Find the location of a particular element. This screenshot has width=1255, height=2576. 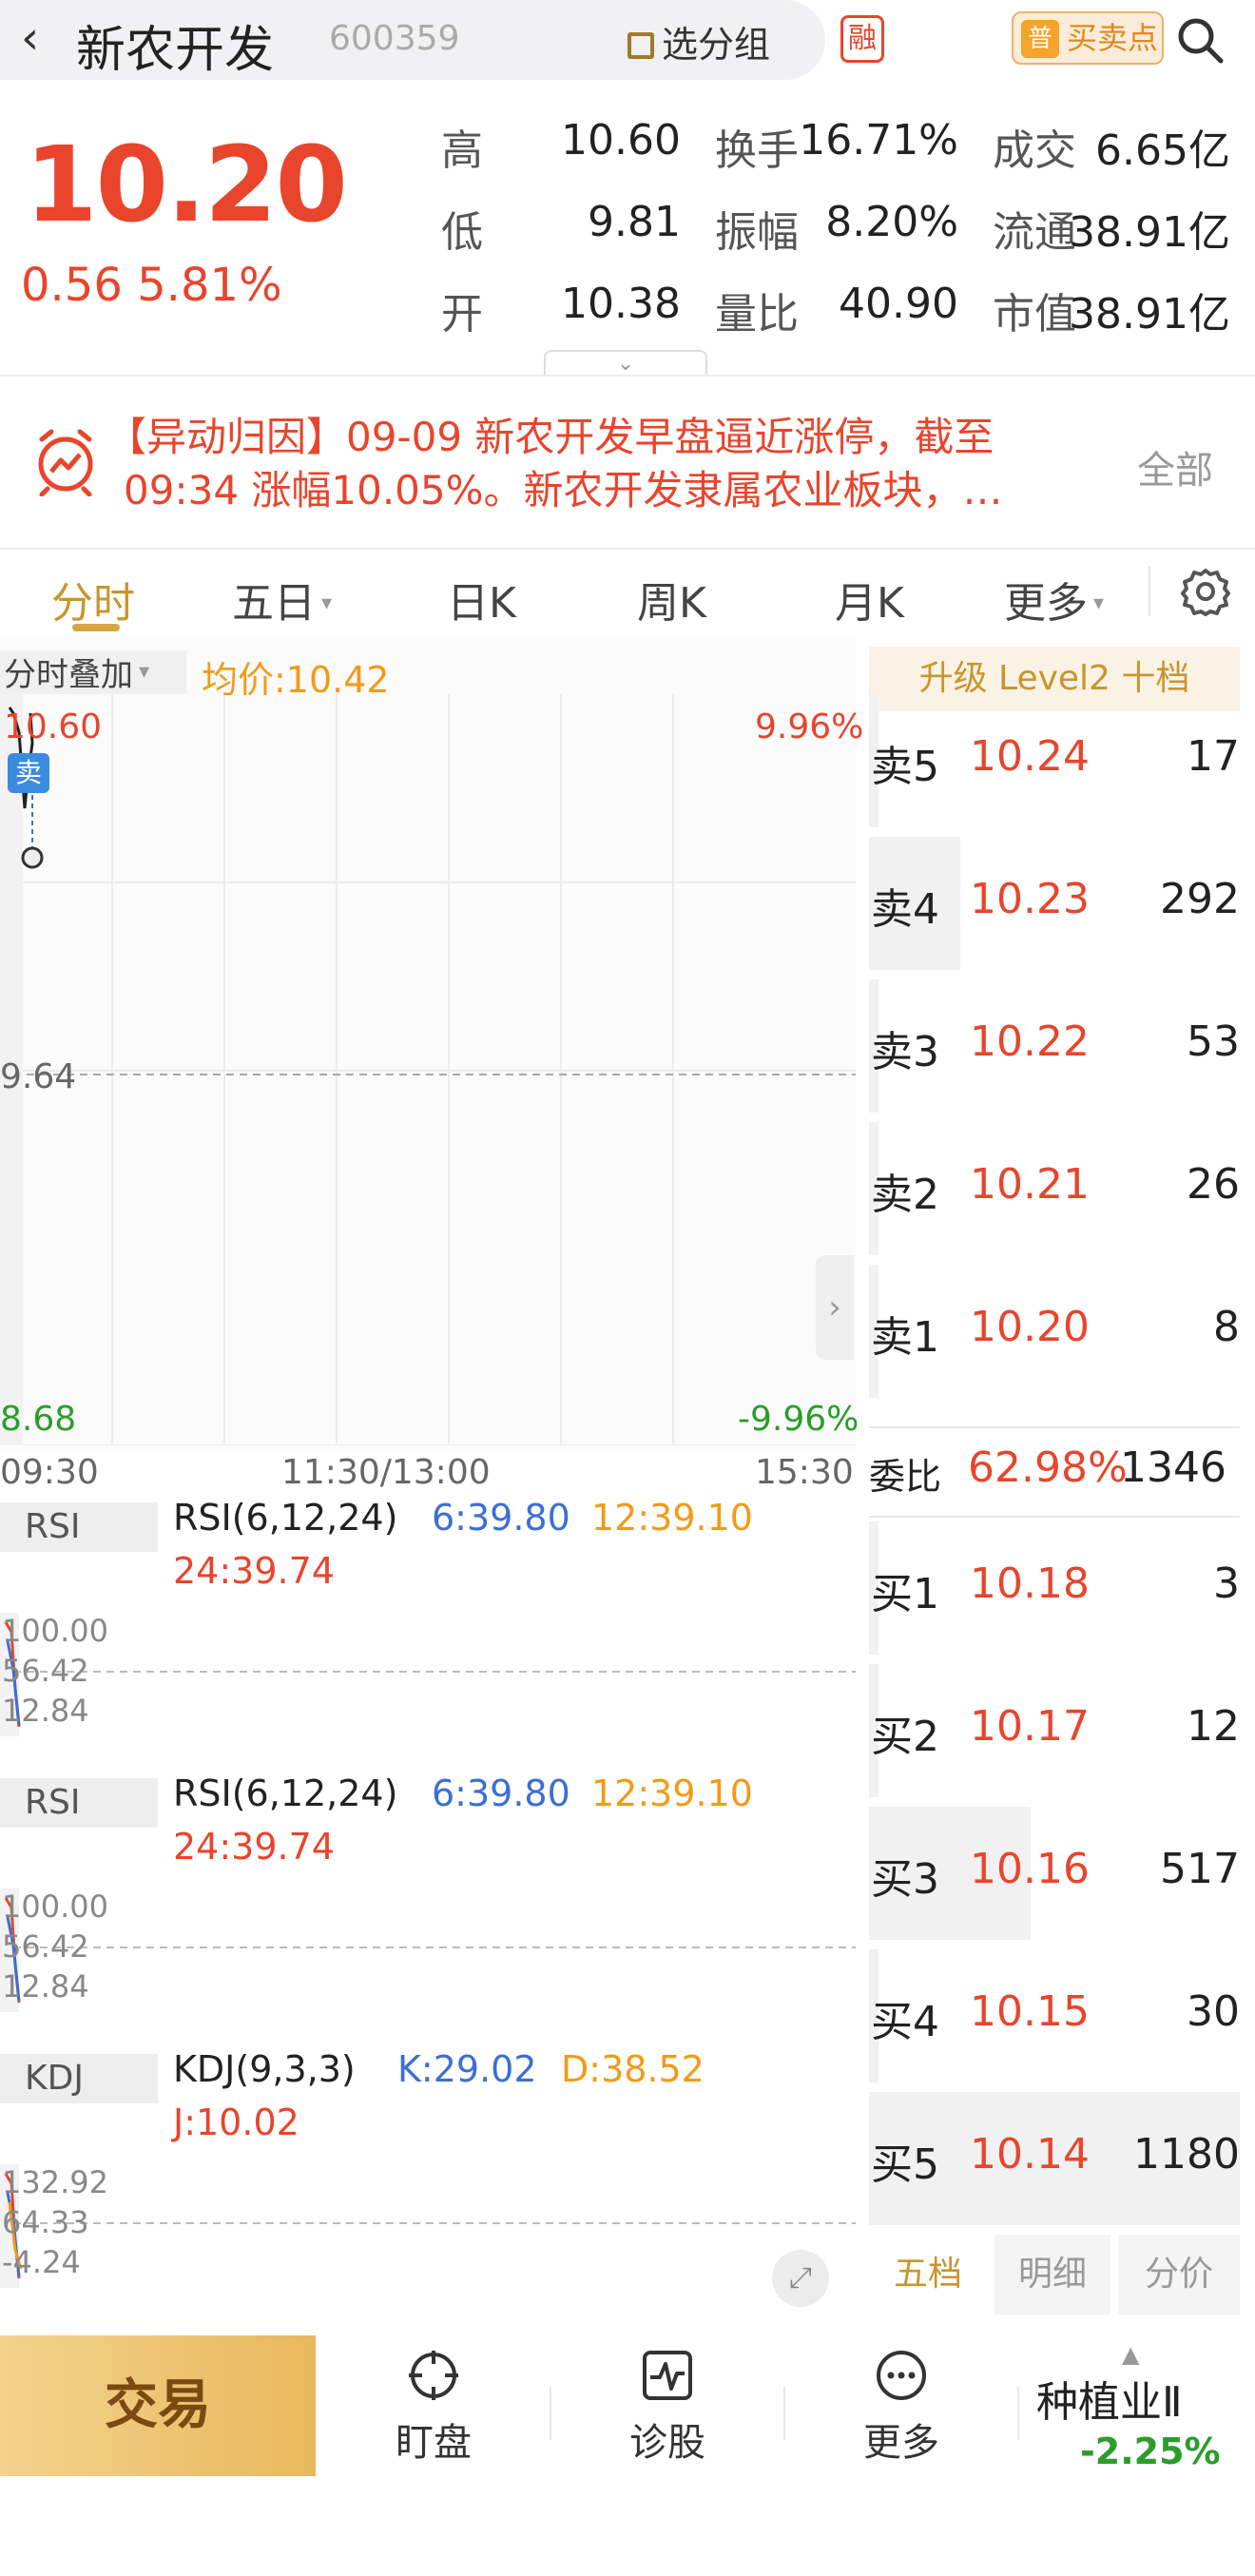

tab-3: 周K is located at coordinates (671, 599).